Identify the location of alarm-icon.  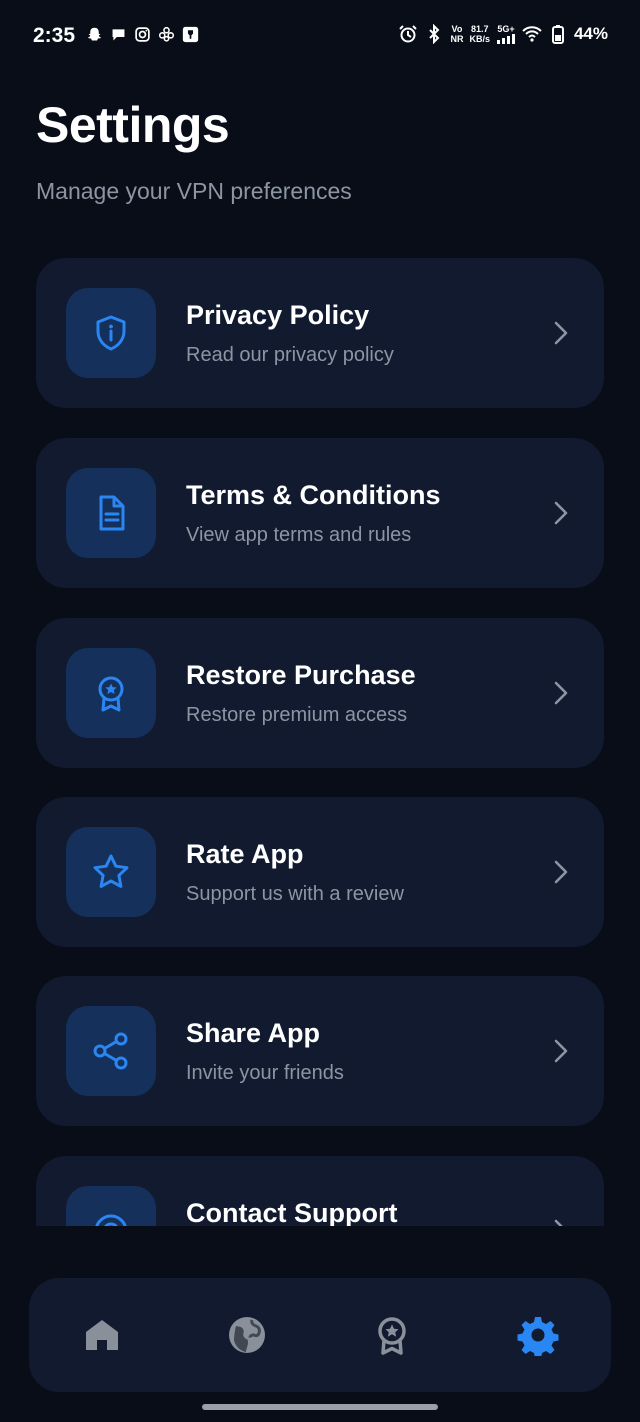
(408, 34).